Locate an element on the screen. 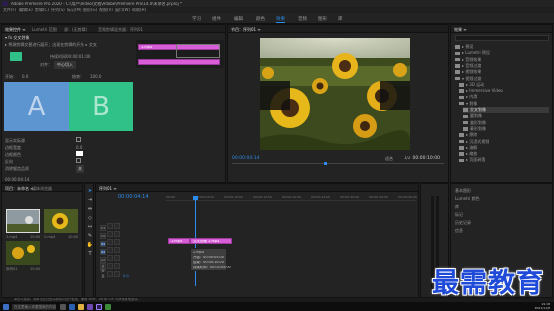 This screenshot has height=311, width=554. slip-tool-icon: ↔ is located at coordinates (90, 227).